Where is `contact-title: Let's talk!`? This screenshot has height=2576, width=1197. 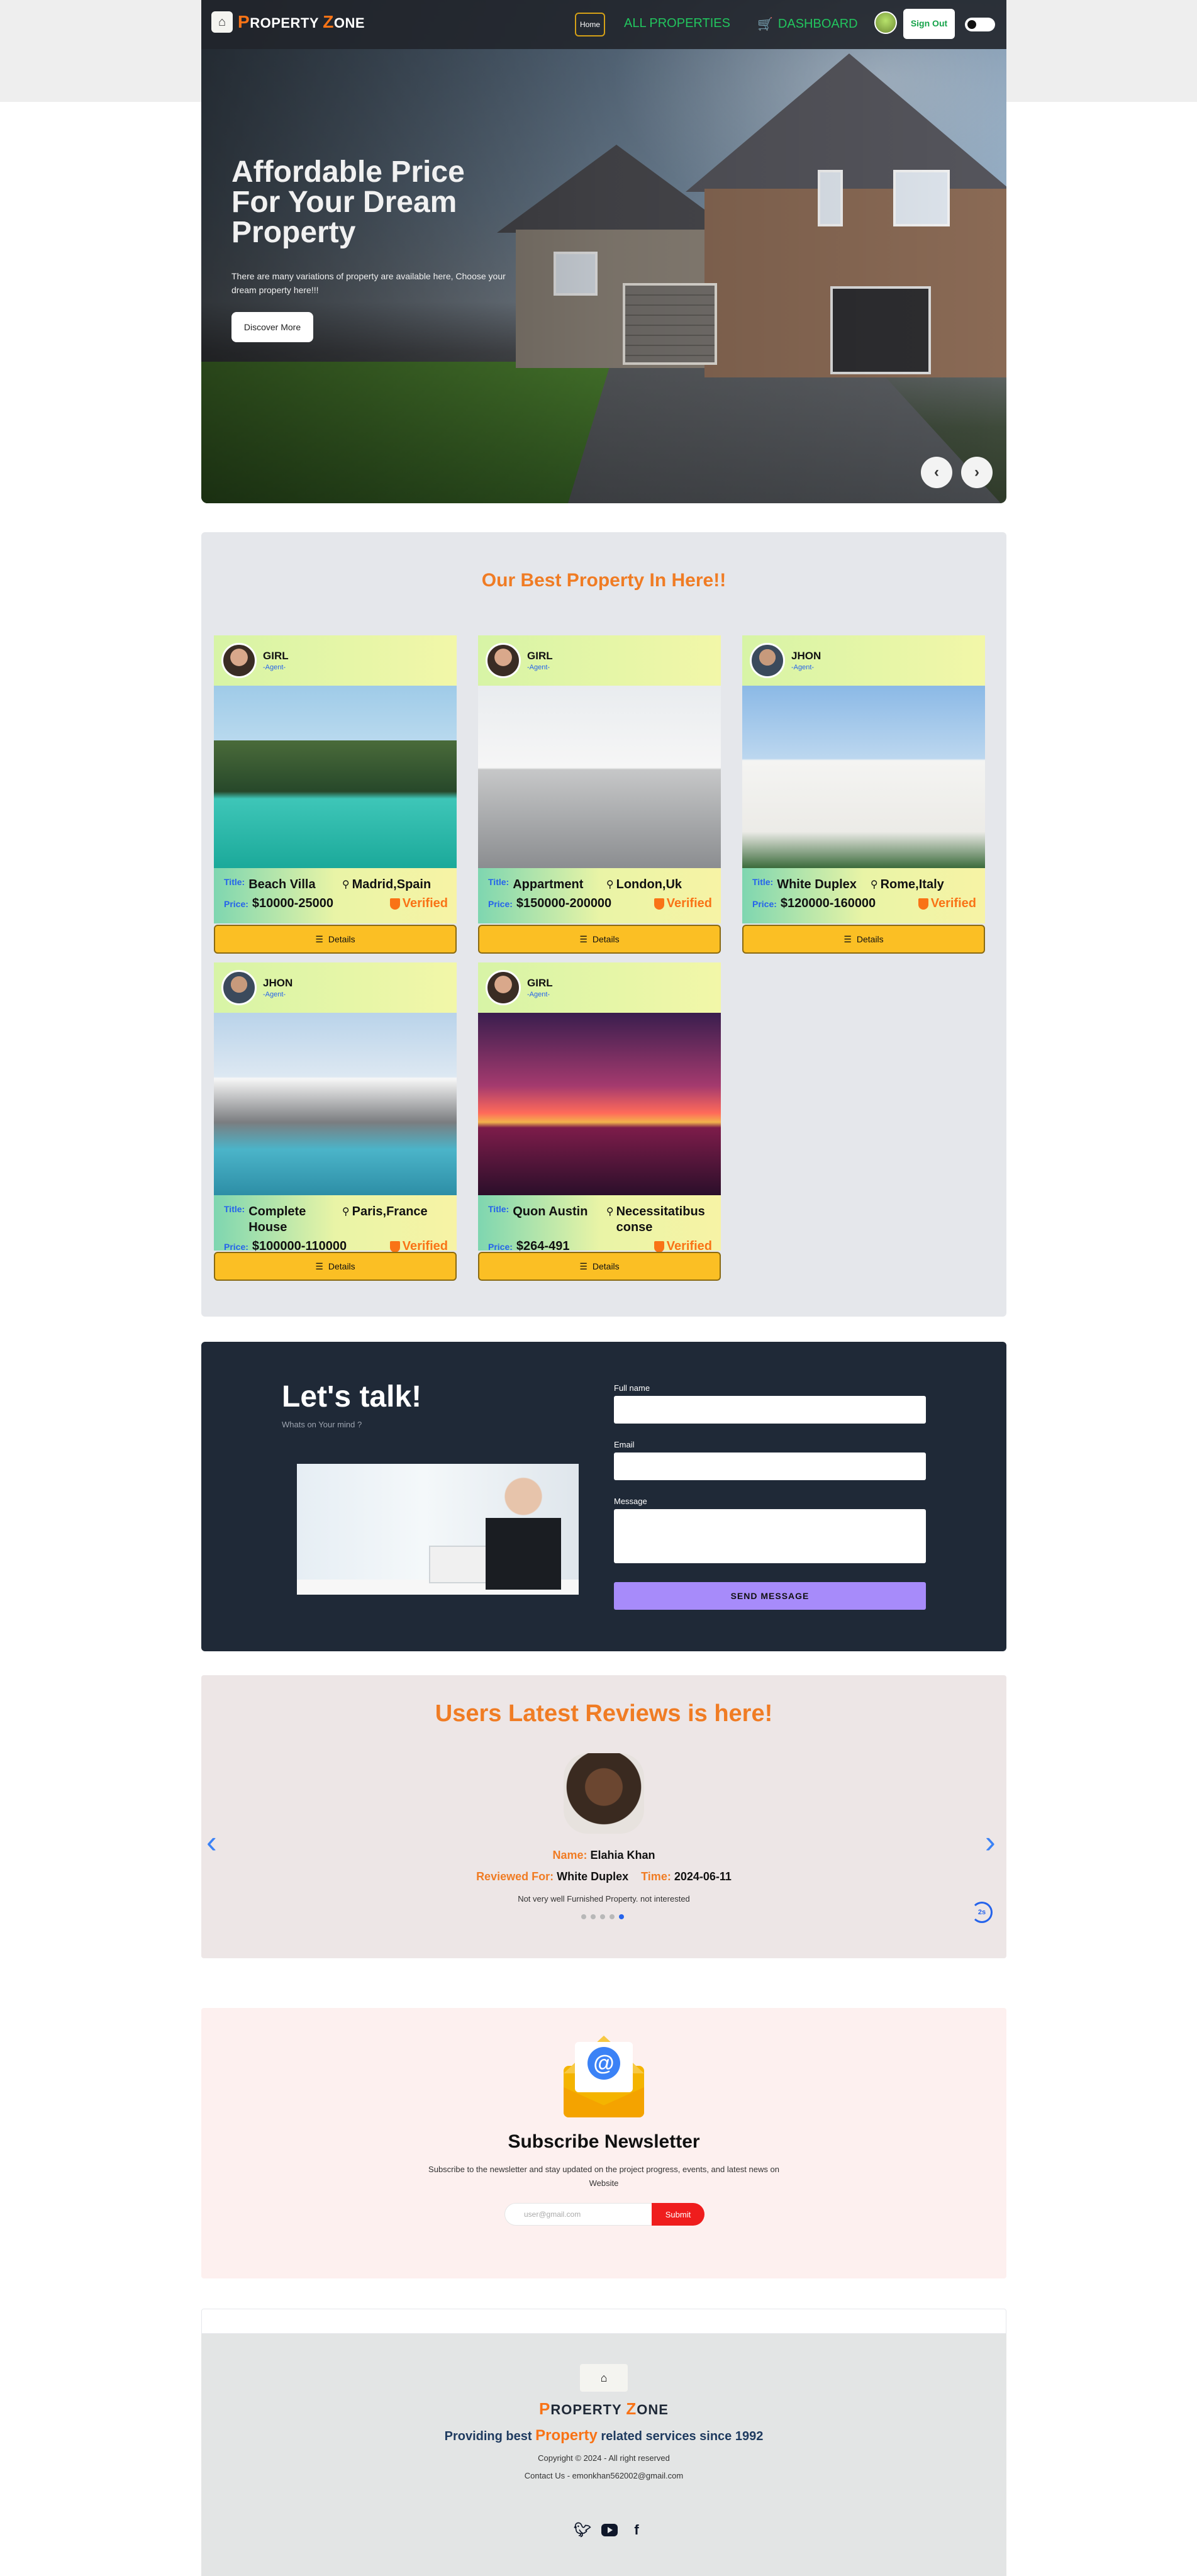 contact-title: Let's talk! is located at coordinates (352, 1396).